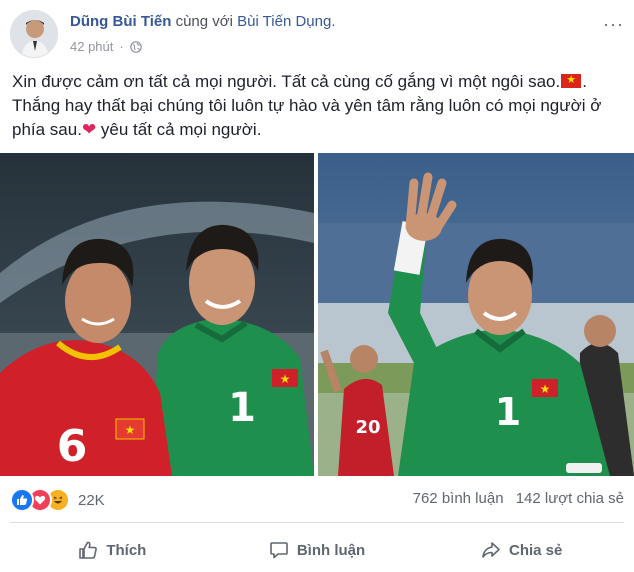  Describe the element at coordinates (367, 427) in the screenshot. I see `bg-player-number: 20` at that location.